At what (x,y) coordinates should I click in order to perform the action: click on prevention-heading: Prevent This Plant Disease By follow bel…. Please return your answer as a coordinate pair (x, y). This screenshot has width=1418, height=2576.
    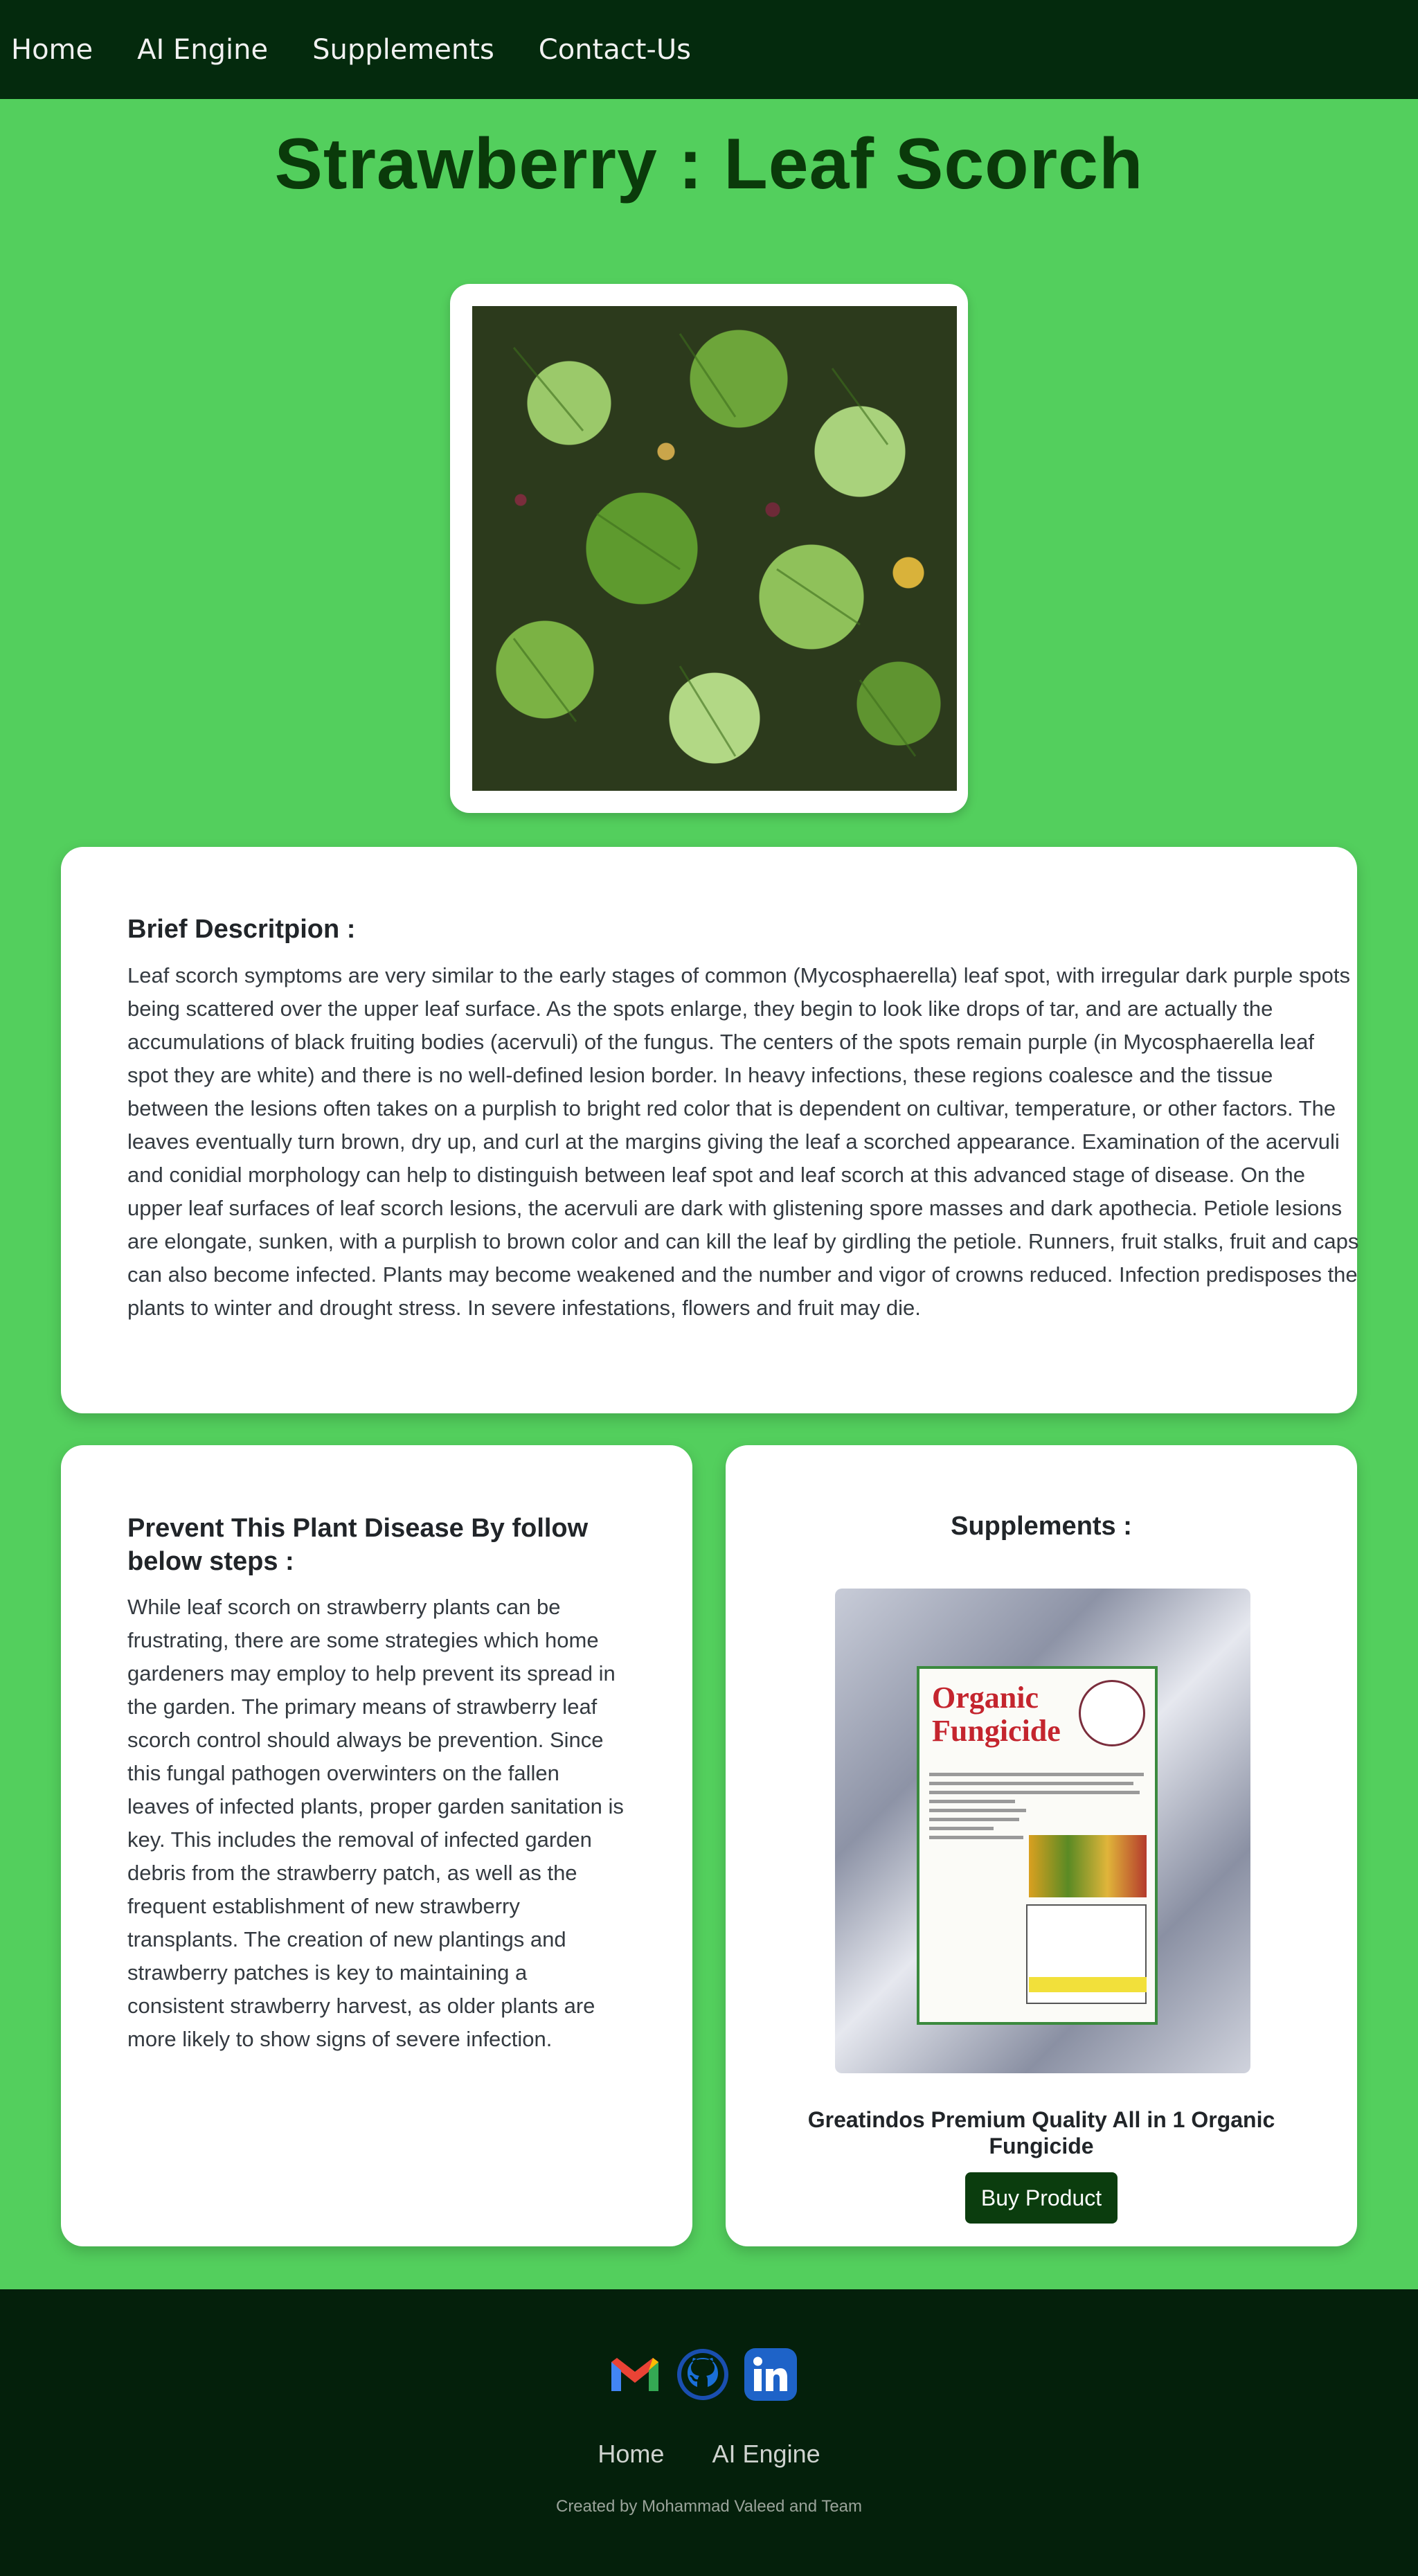
    Looking at the image, I should click on (358, 1545).